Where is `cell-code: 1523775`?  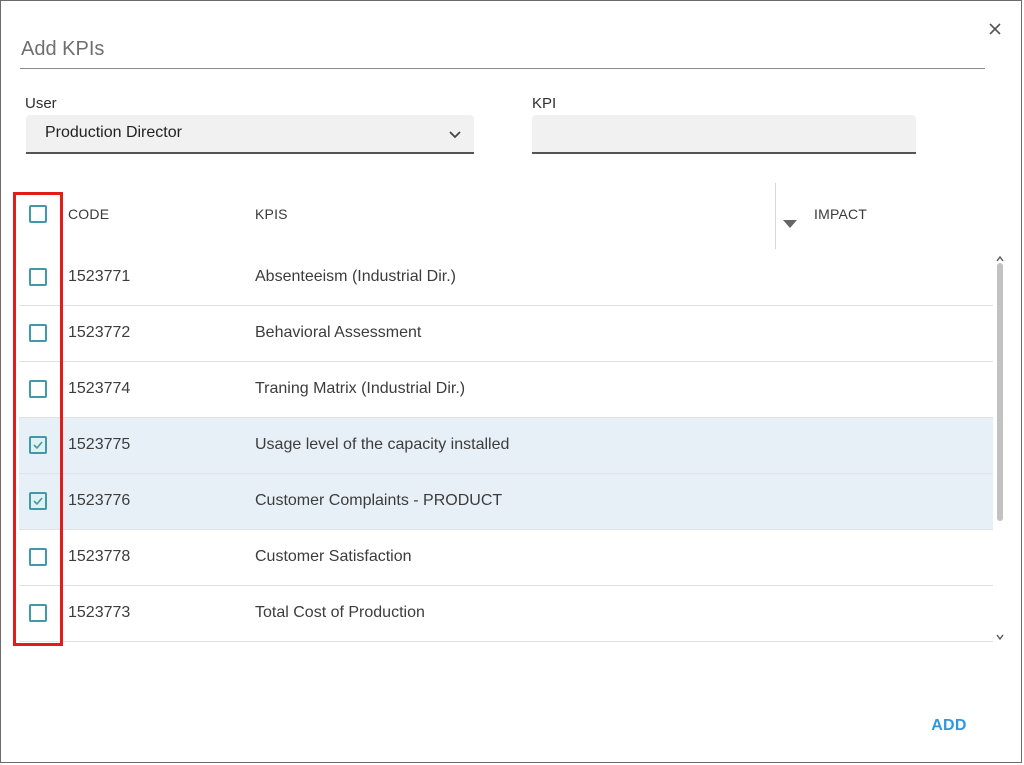 cell-code: 1523775 is located at coordinates (99, 444).